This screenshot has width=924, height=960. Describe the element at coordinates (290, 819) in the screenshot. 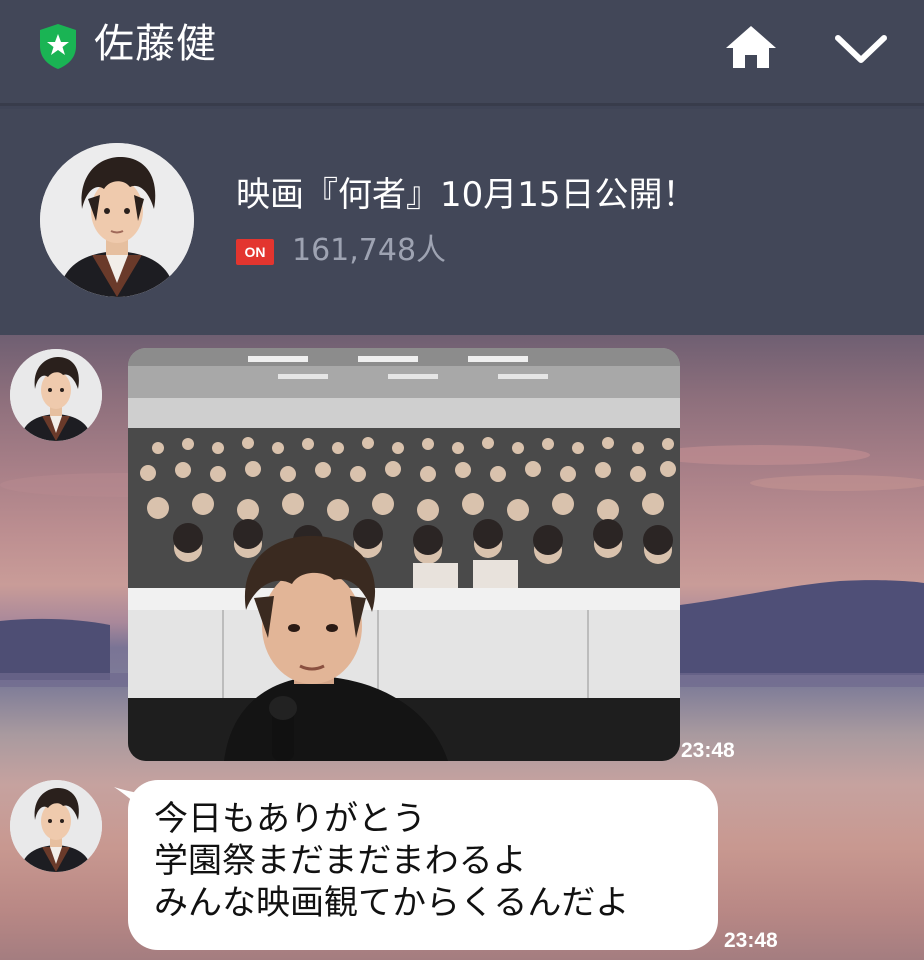

I see `message-line: 今日もありがとう` at that location.